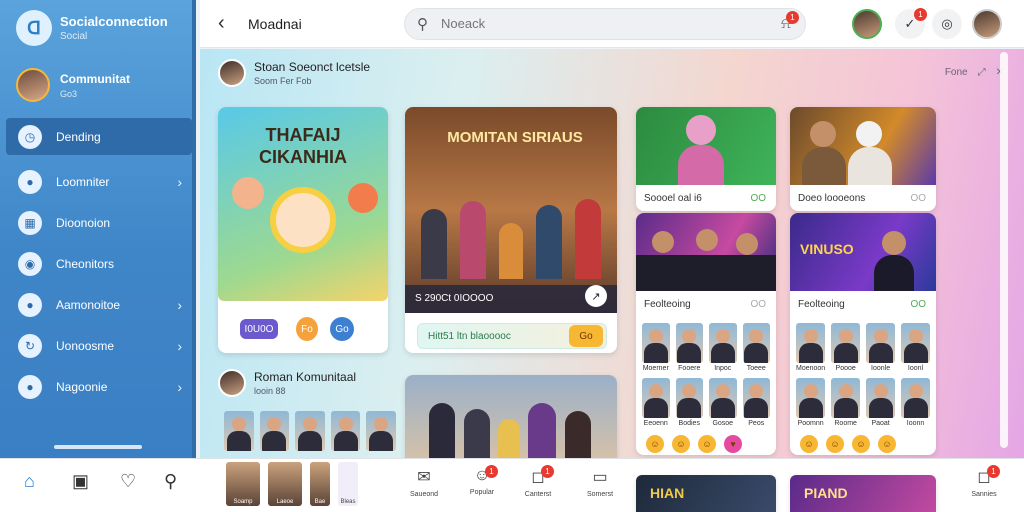 Image resolution: width=1024 pixels, height=512 pixels. I want to click on list-item: Bodies, so click(689, 402).